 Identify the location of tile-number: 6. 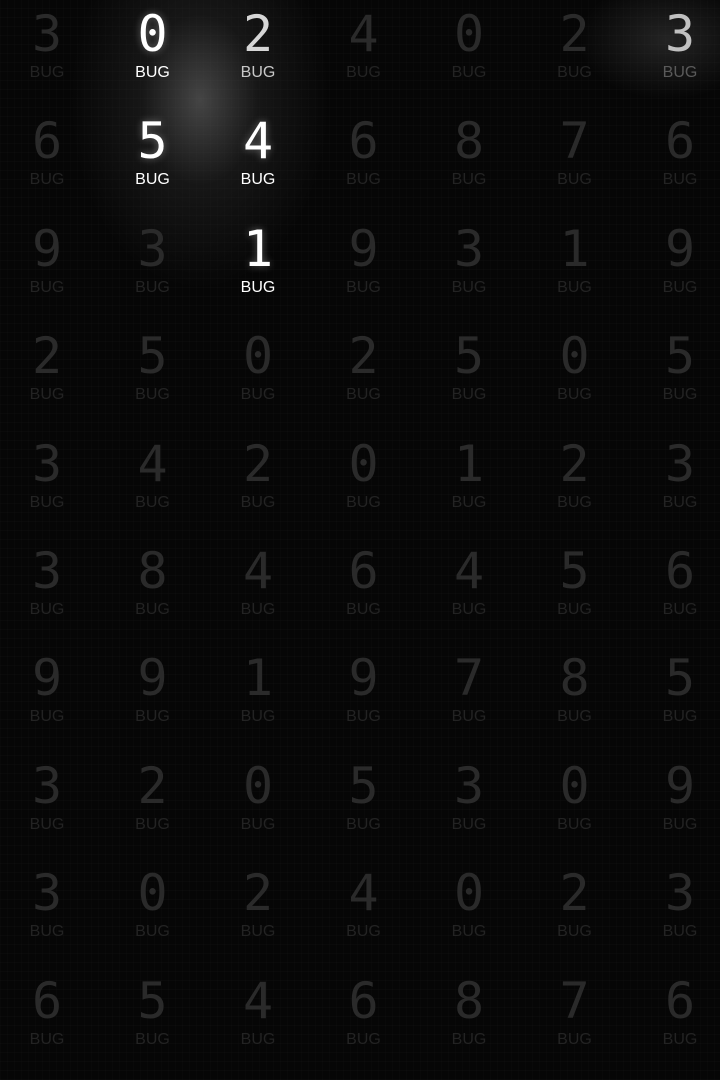
(363, 1000).